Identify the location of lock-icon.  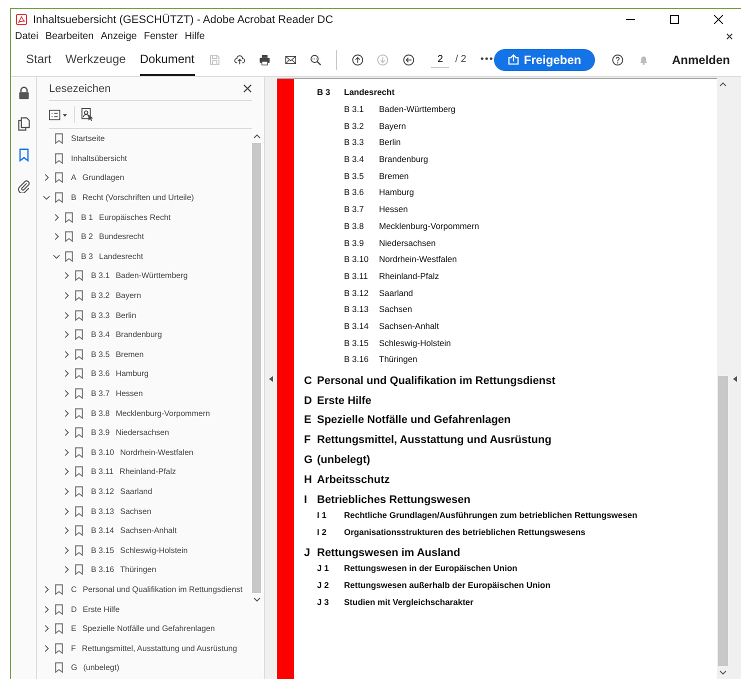
(23, 93).